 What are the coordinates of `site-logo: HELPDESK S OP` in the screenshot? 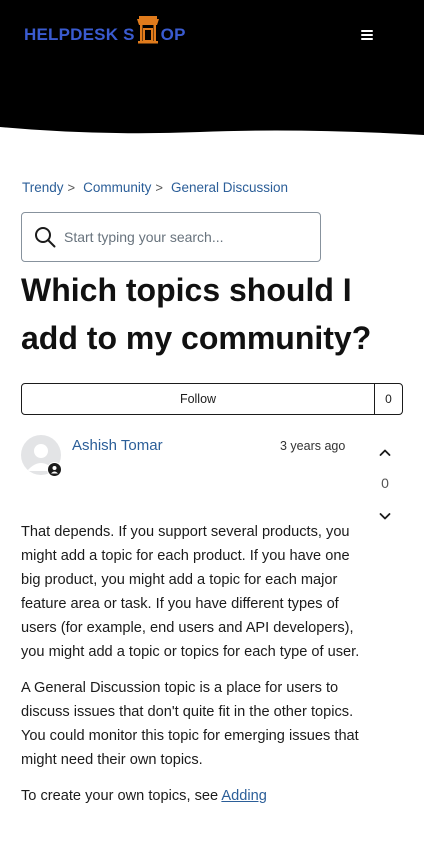 It's located at (105, 34).